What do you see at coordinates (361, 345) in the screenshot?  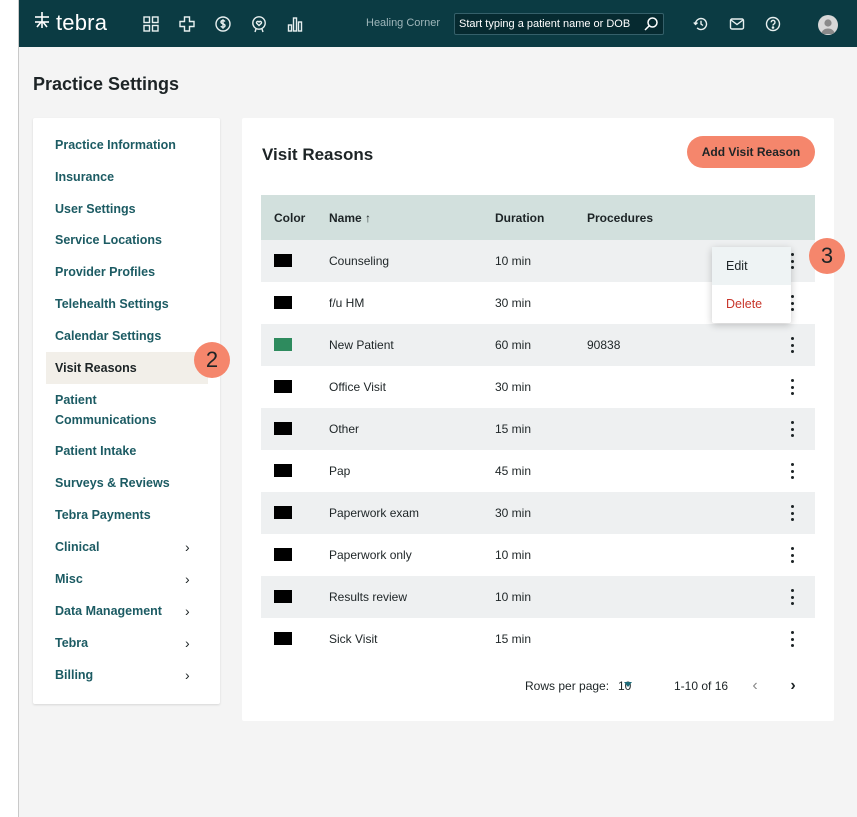 I see `row-name: New Patient` at bounding box center [361, 345].